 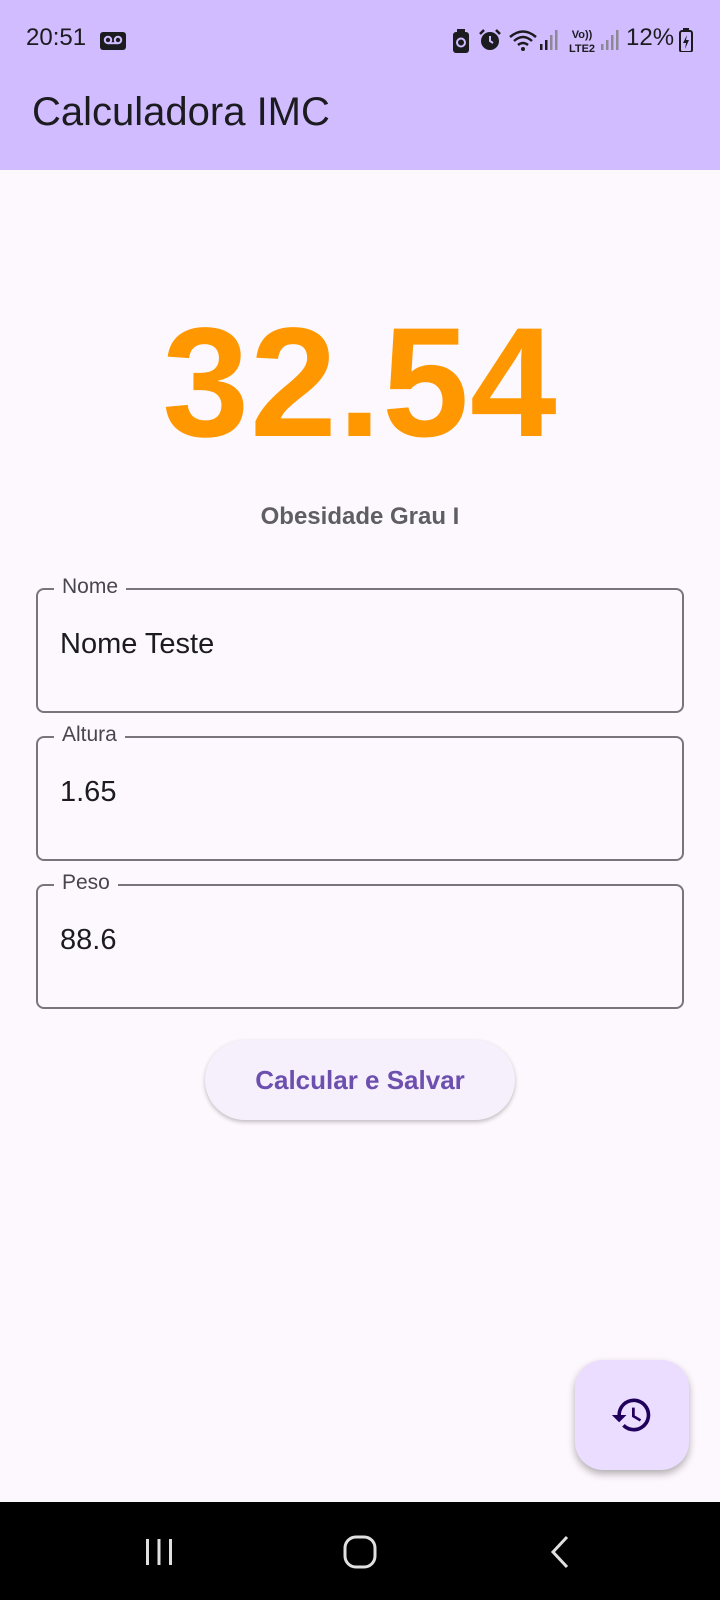 What do you see at coordinates (360, 1080) in the screenshot?
I see `calculate-save-button: Calcular e Salvar` at bounding box center [360, 1080].